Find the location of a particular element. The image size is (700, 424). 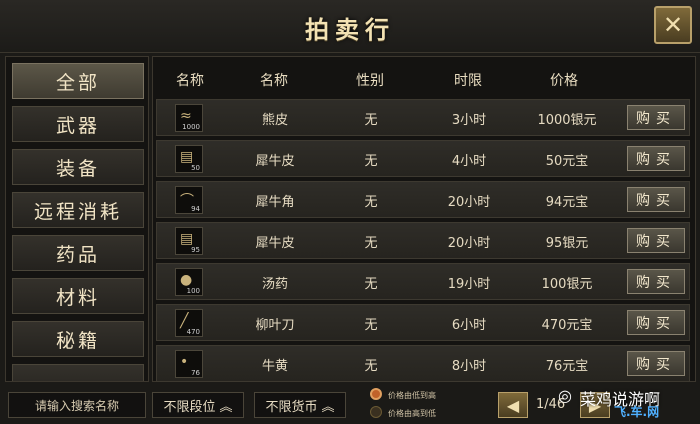

sort-asc-label: 价格由低到高 is located at coordinates (412, 395).